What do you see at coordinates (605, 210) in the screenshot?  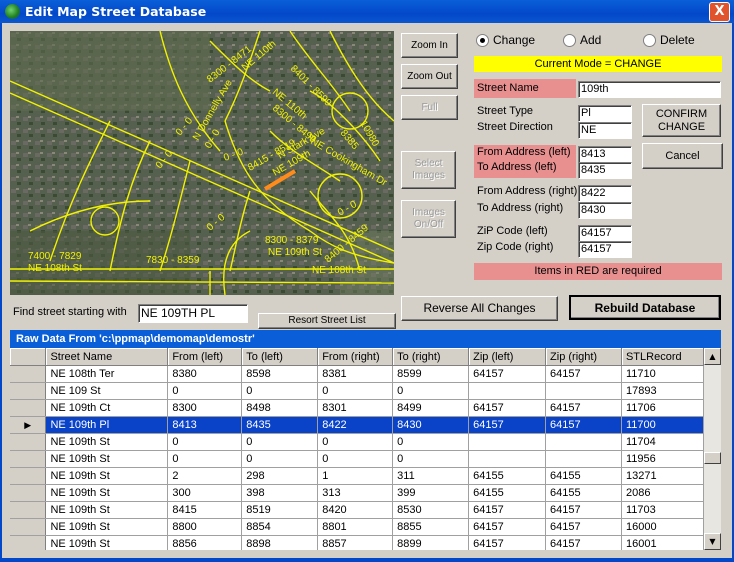 I see `to-address-right-field: 8430` at bounding box center [605, 210].